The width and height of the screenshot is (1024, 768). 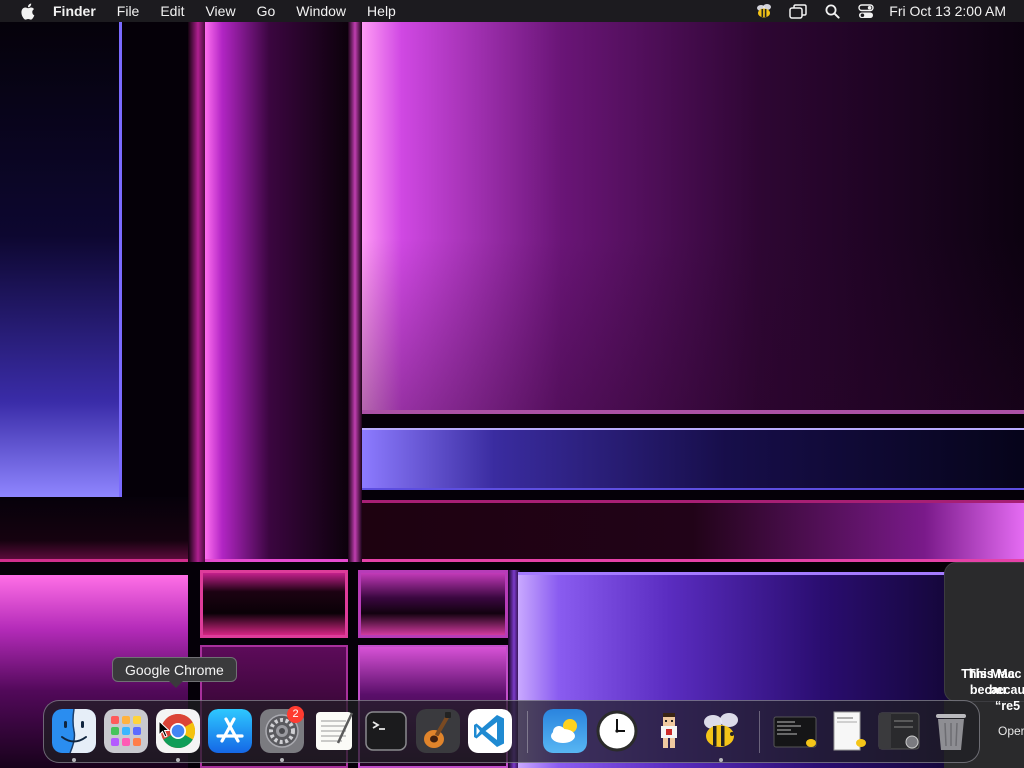 I want to click on dock-item-trash, so click(x=951, y=731).